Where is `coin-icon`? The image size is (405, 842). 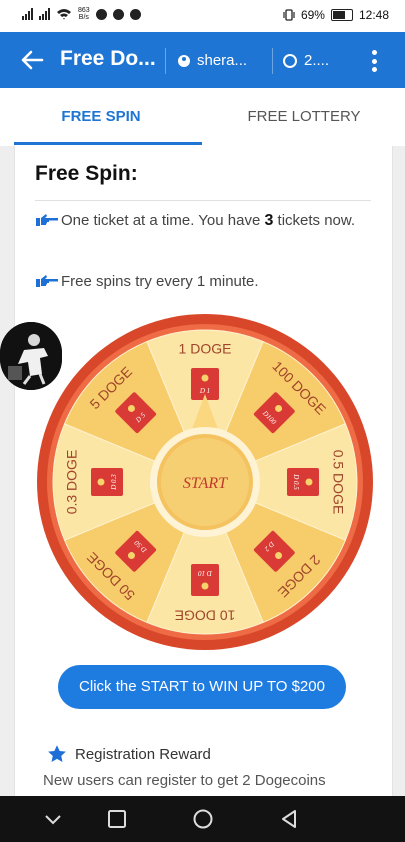 coin-icon is located at coordinates (290, 60).